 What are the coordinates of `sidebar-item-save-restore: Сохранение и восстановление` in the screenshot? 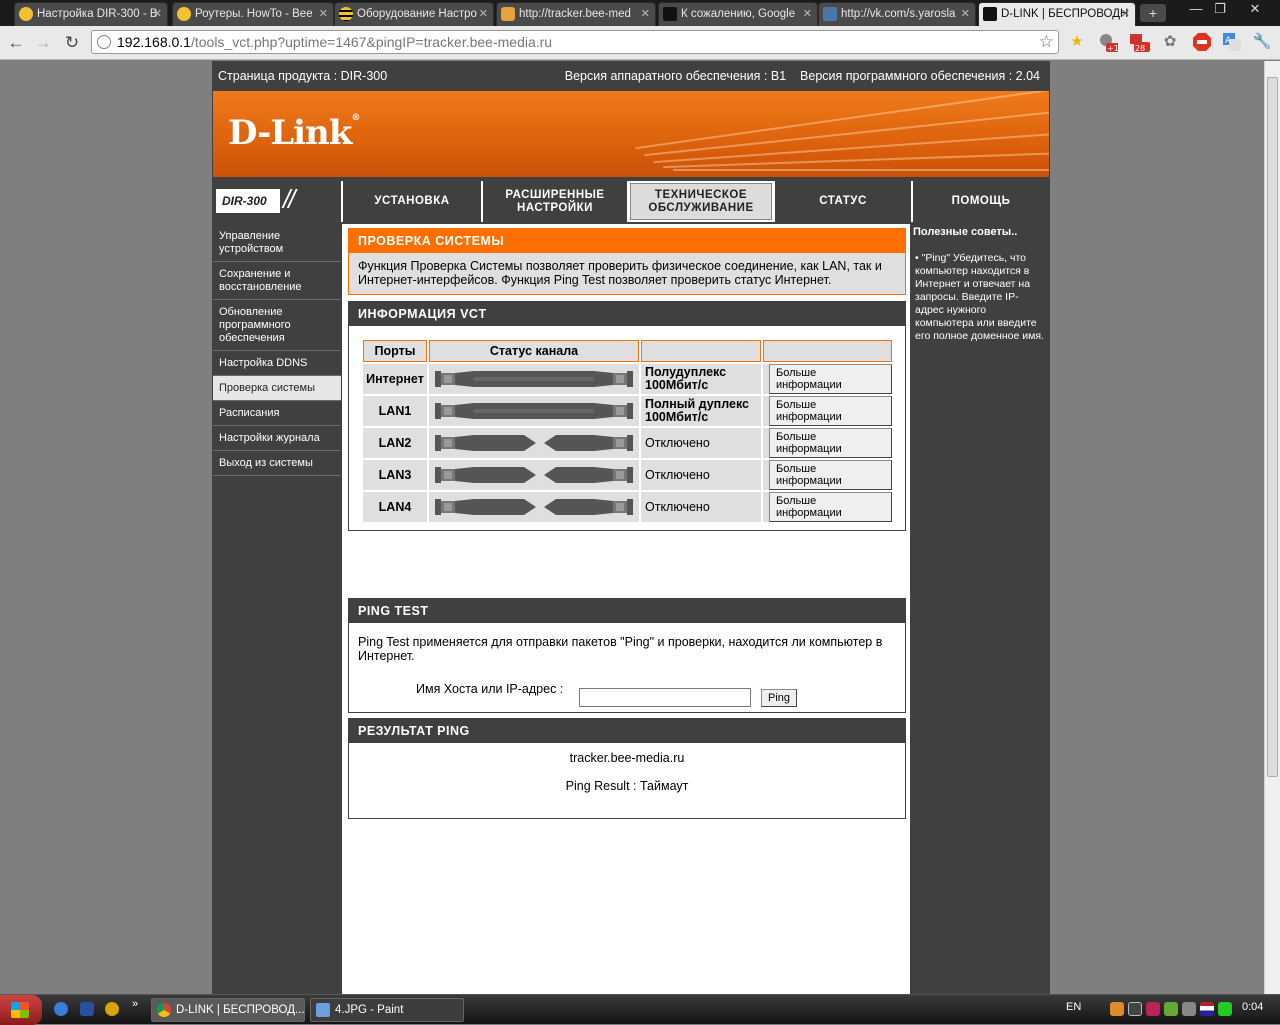 It's located at (277, 281).